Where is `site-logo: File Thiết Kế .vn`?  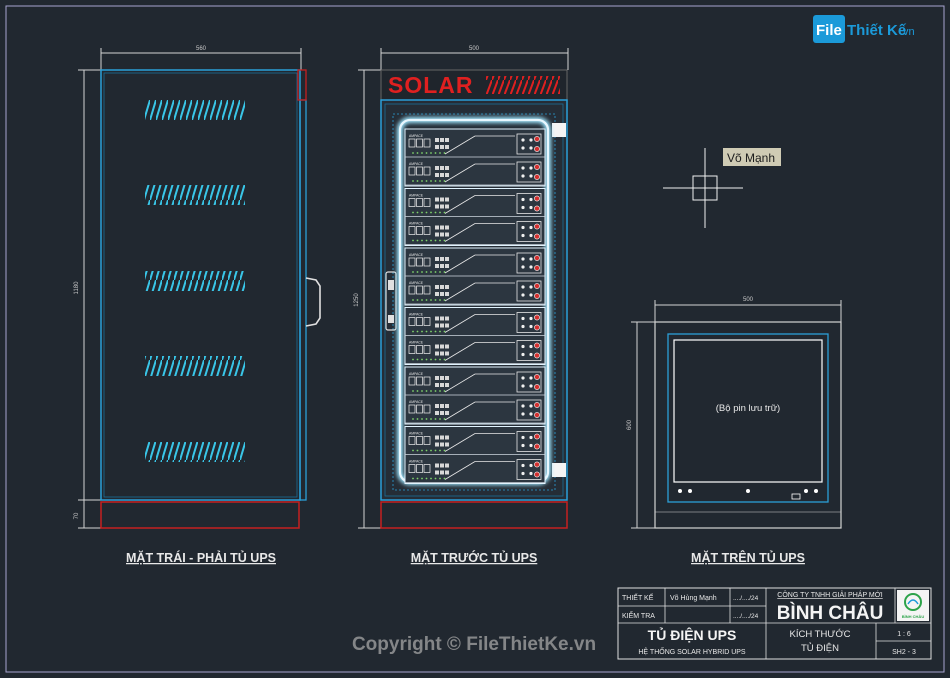 site-logo: File Thiết Kế .vn is located at coordinates (864, 29).